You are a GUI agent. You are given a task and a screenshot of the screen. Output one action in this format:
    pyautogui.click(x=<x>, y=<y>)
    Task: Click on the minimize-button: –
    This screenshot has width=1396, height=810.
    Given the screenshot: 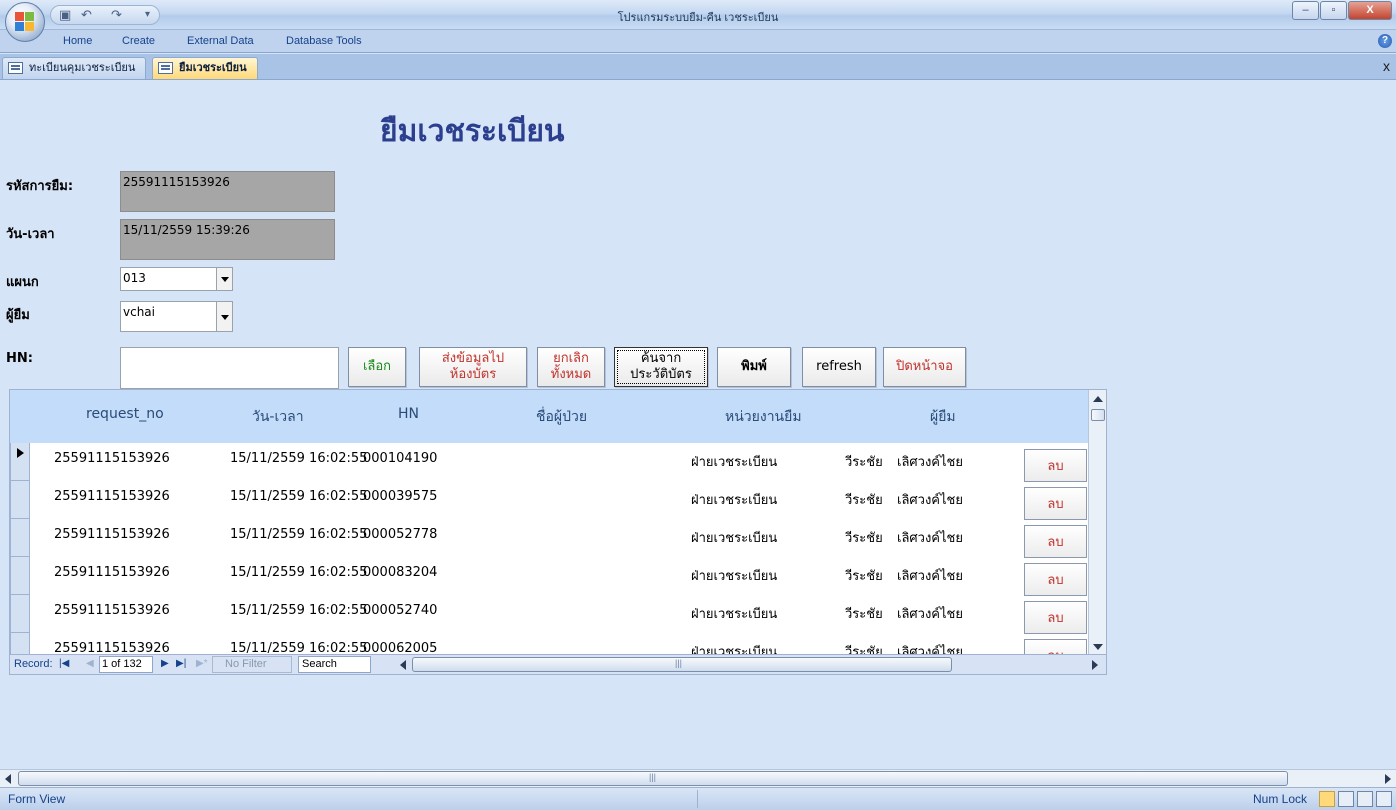 What is the action you would take?
    pyautogui.click(x=1305, y=10)
    